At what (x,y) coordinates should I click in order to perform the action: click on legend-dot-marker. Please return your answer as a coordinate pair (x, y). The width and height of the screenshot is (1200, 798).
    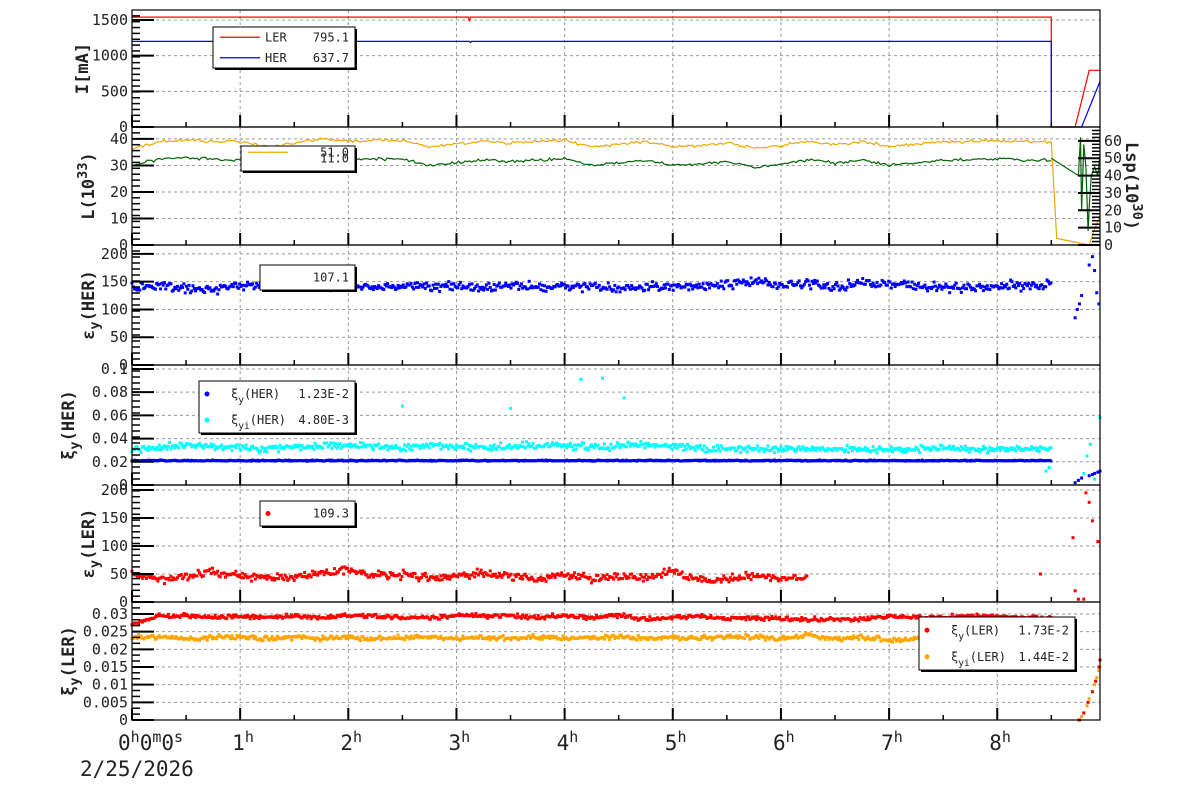
    Looking at the image, I should click on (207, 394).